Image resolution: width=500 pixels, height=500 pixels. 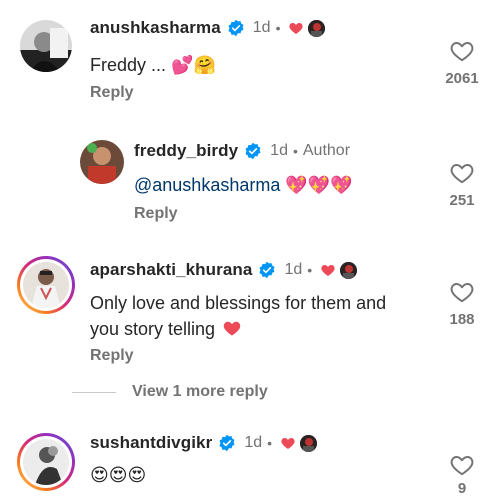 I want to click on username: freddy_birdy, so click(x=186, y=151).